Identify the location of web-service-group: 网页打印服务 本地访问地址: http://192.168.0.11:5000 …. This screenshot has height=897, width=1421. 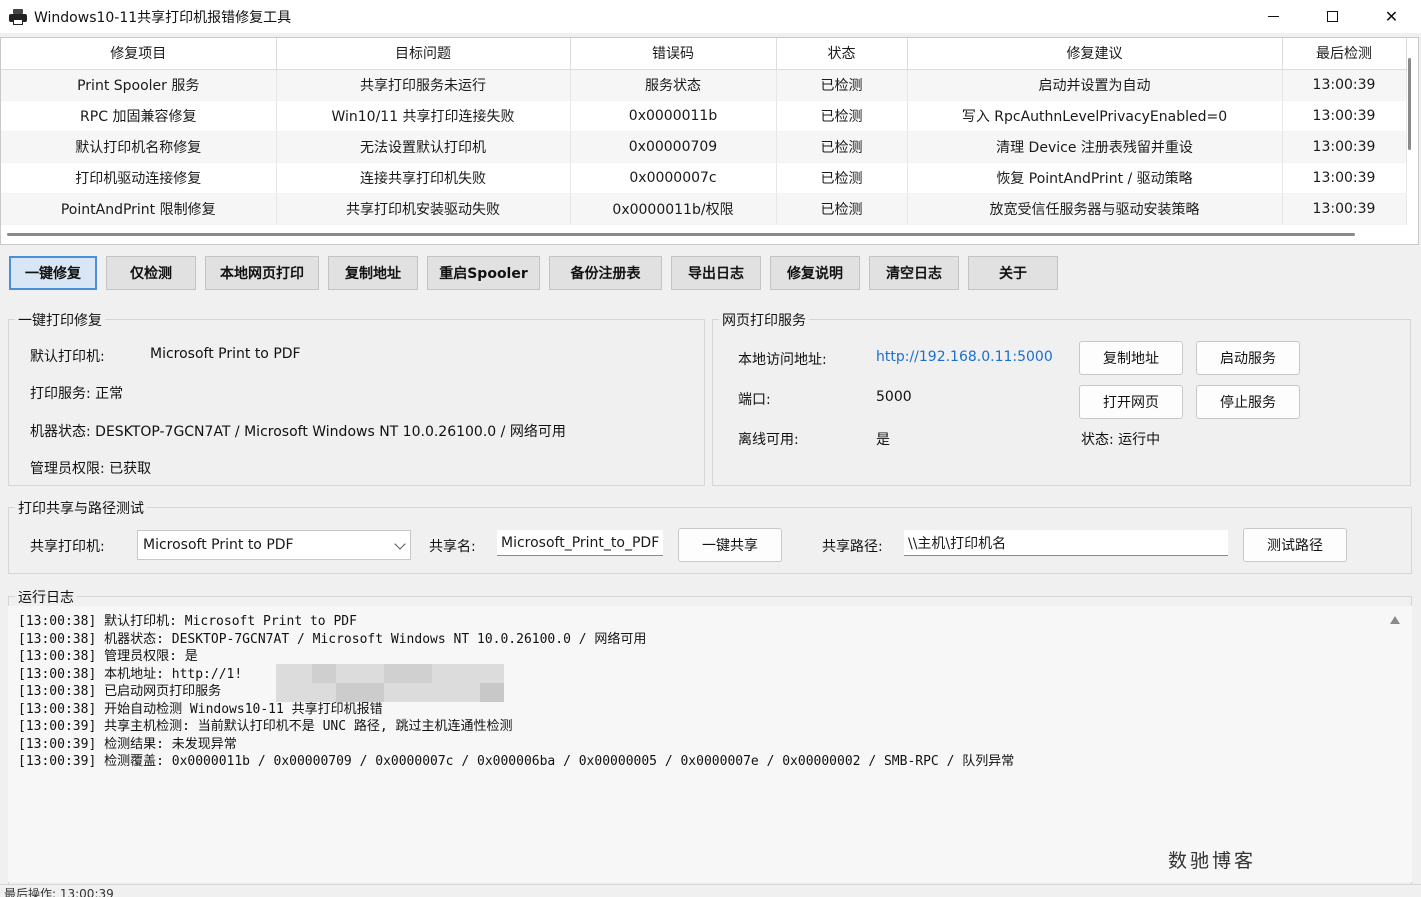
(1061, 398).